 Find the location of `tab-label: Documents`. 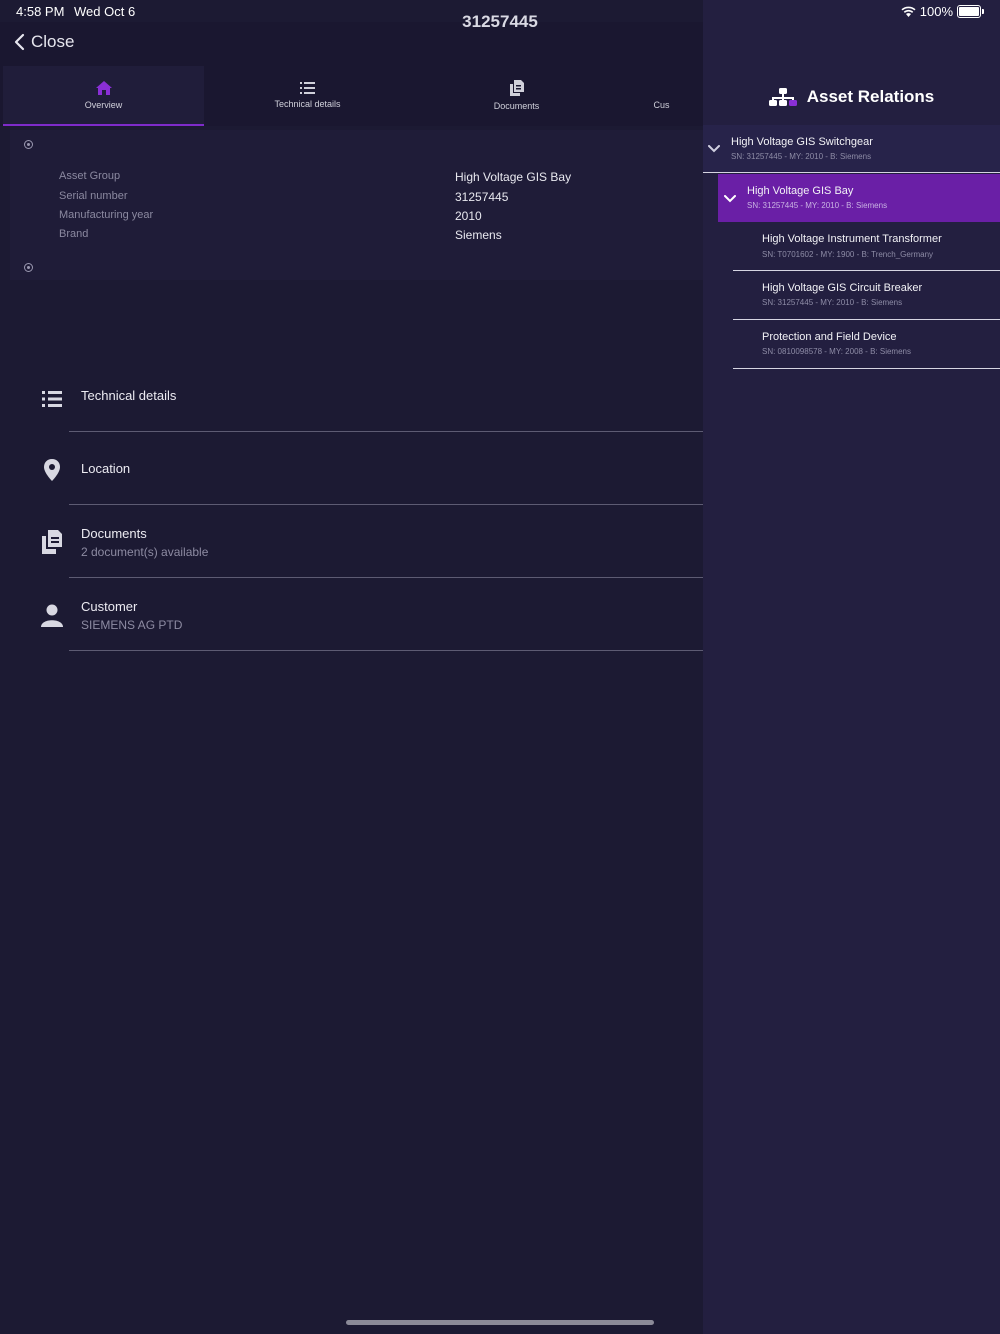

tab-label: Documents is located at coordinates (516, 105).